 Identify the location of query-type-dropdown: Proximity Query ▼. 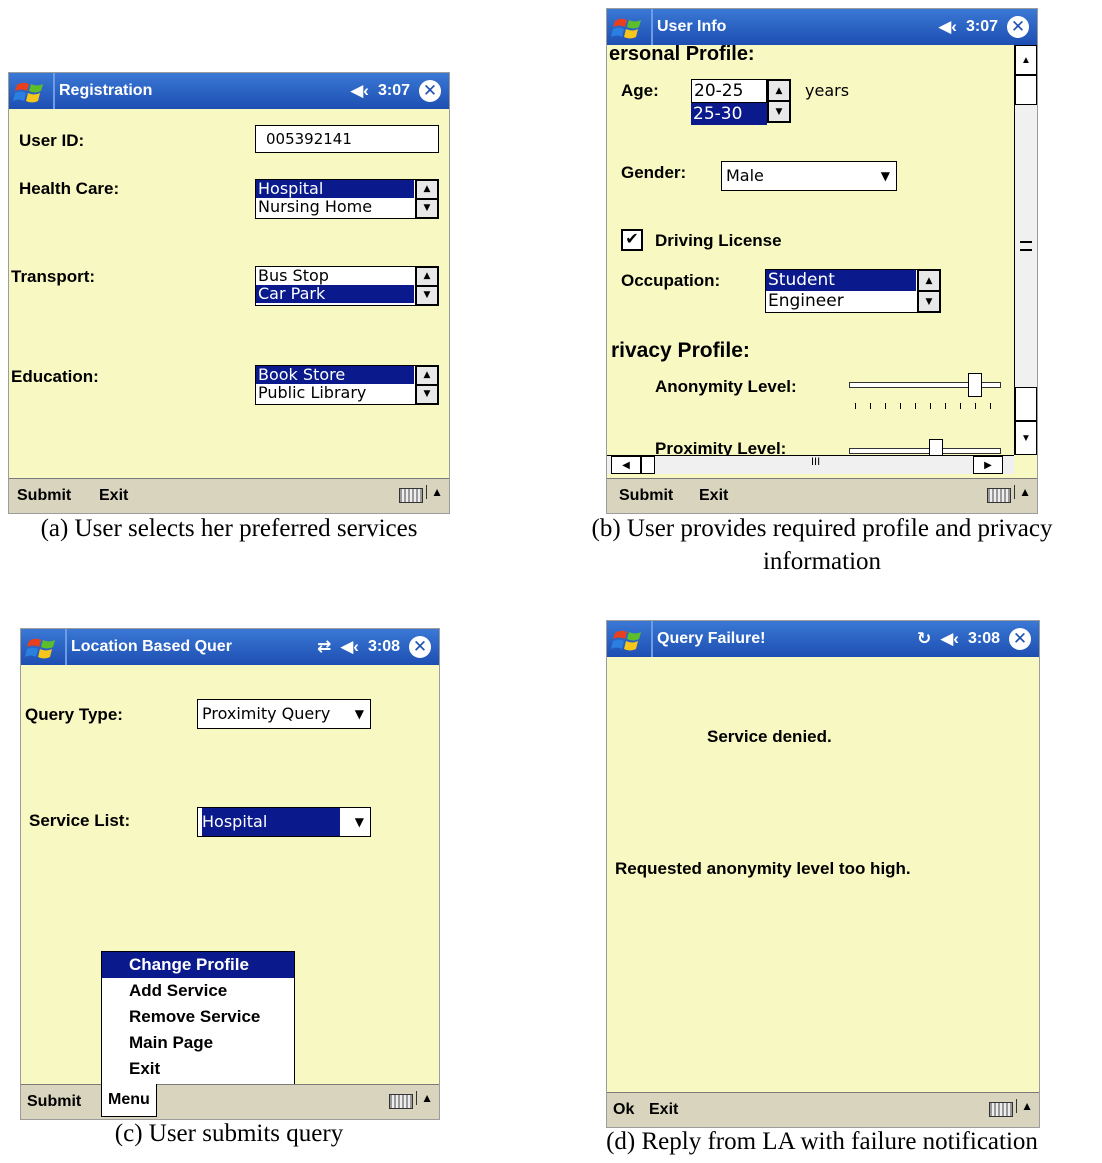
(284, 714).